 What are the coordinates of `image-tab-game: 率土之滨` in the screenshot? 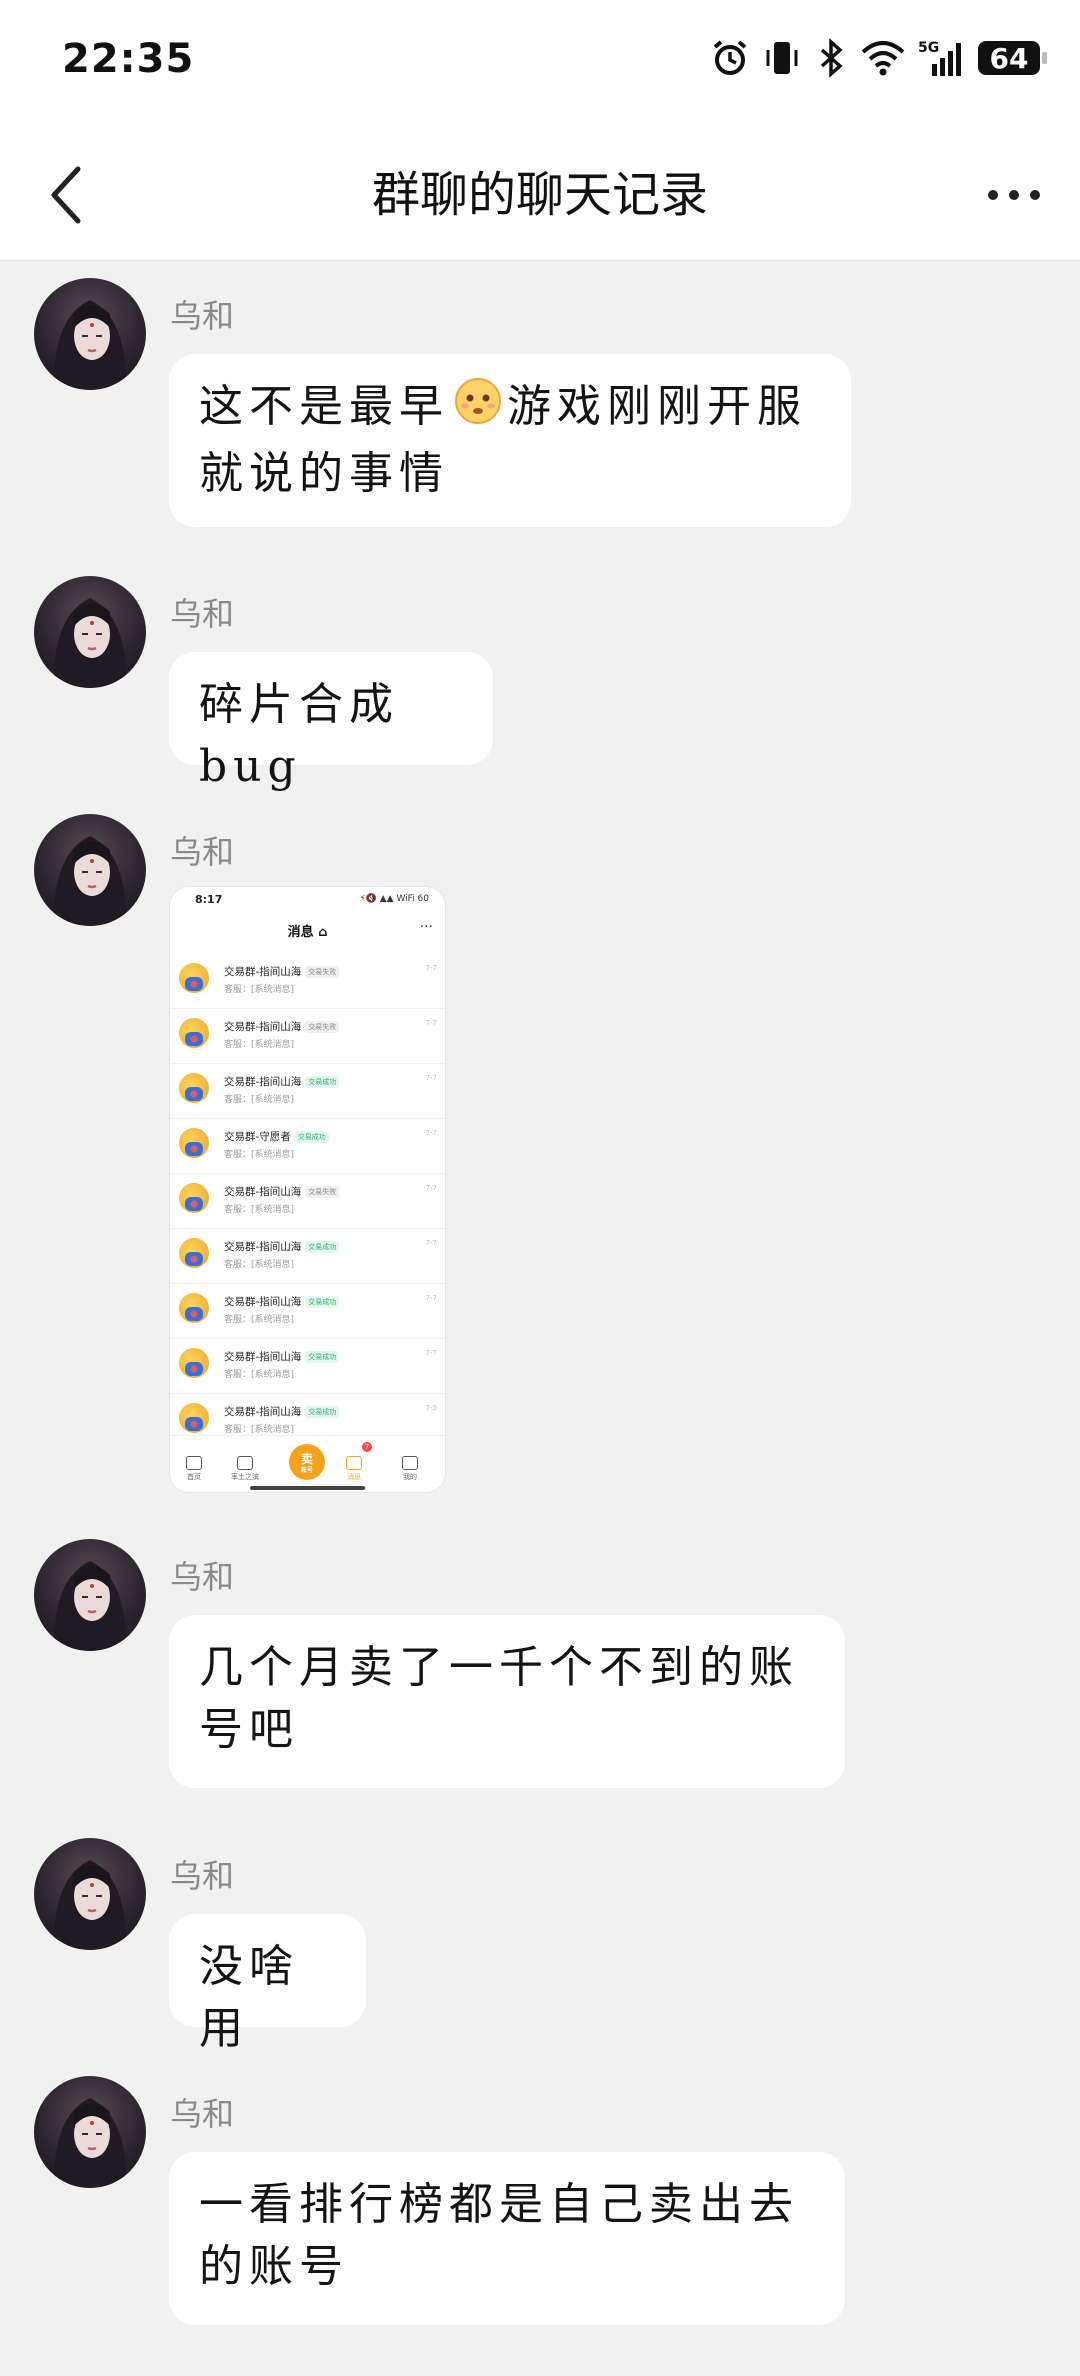 It's located at (245, 1469).